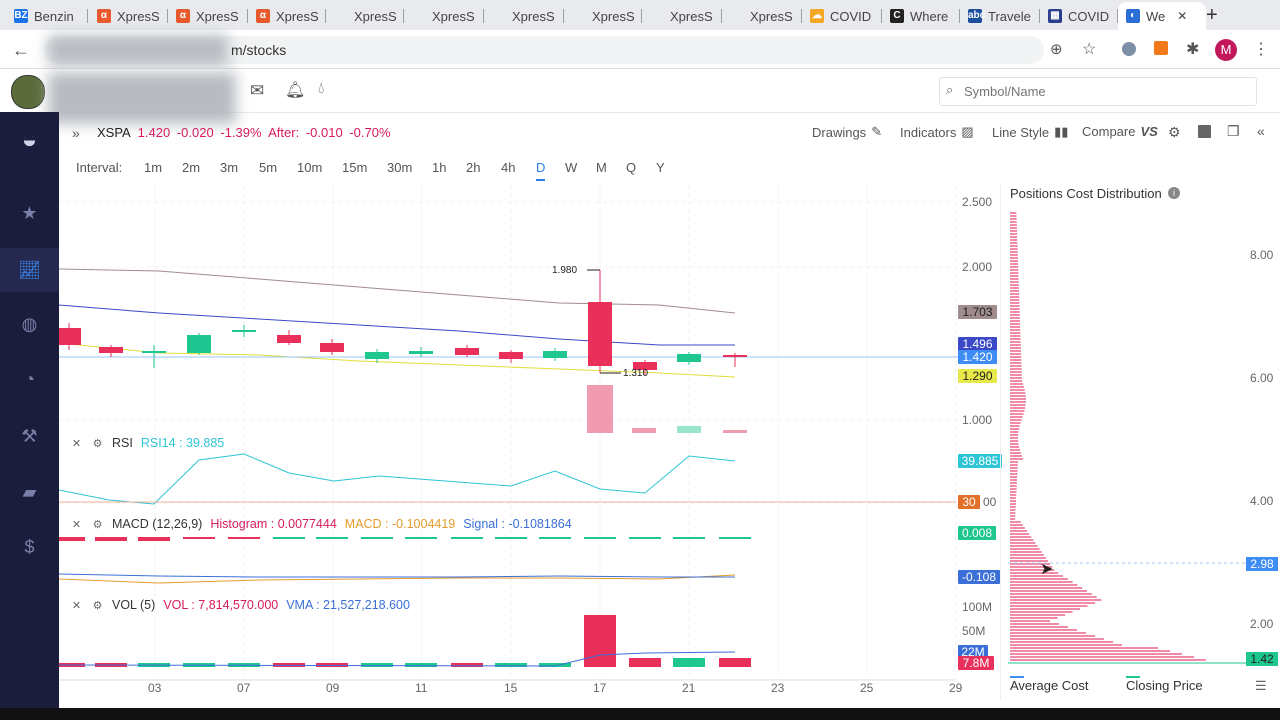 The width and height of the screenshot is (1280, 720). Describe the element at coordinates (153, 167) in the screenshot. I see `interval-1m: 1m` at that location.